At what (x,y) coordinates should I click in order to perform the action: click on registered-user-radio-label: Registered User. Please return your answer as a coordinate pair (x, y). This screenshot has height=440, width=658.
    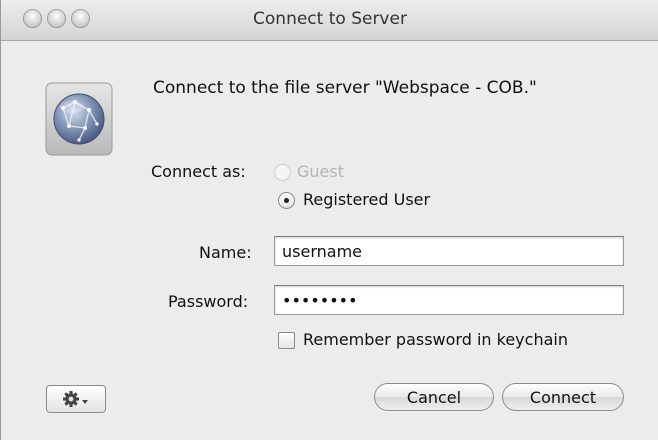
    Looking at the image, I should click on (366, 199).